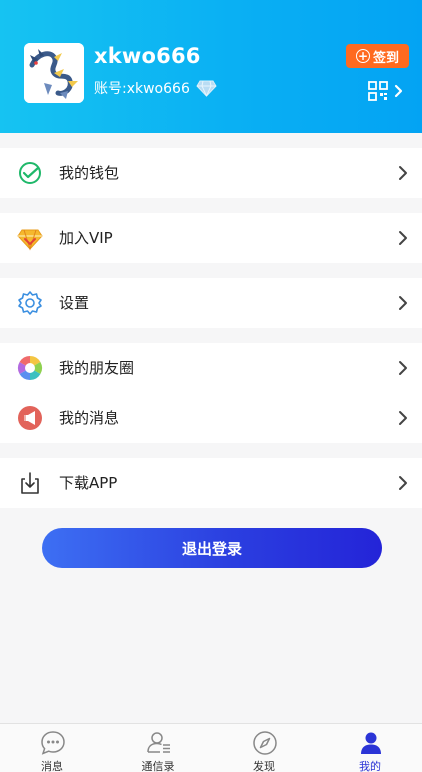  I want to click on menu-group-download: 下载APP, so click(211, 483).